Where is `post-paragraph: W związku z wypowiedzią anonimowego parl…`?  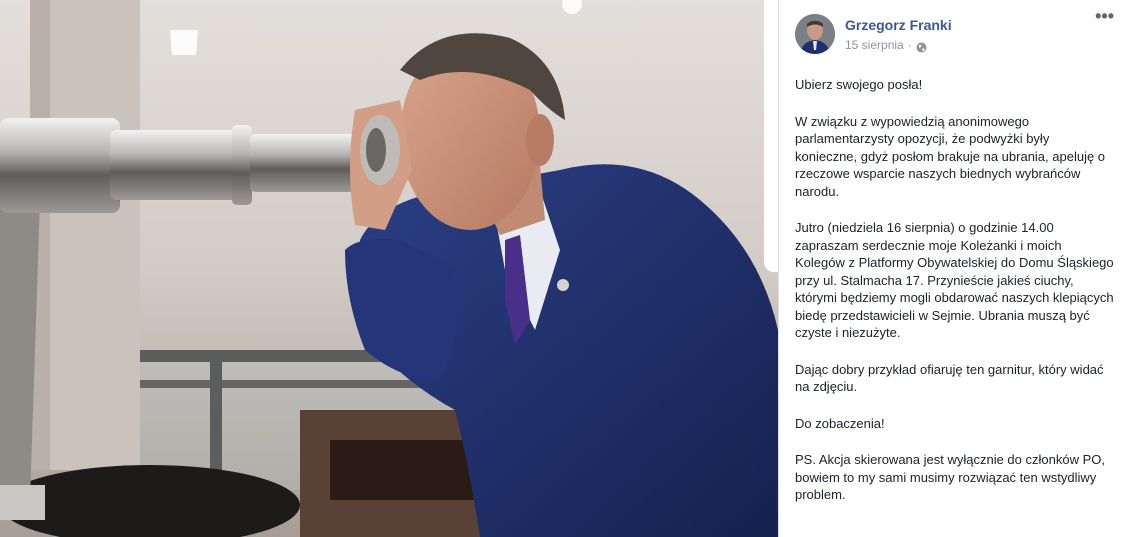 post-paragraph: W związku z wypowiedzią anonimowego parl… is located at coordinates (950, 156).